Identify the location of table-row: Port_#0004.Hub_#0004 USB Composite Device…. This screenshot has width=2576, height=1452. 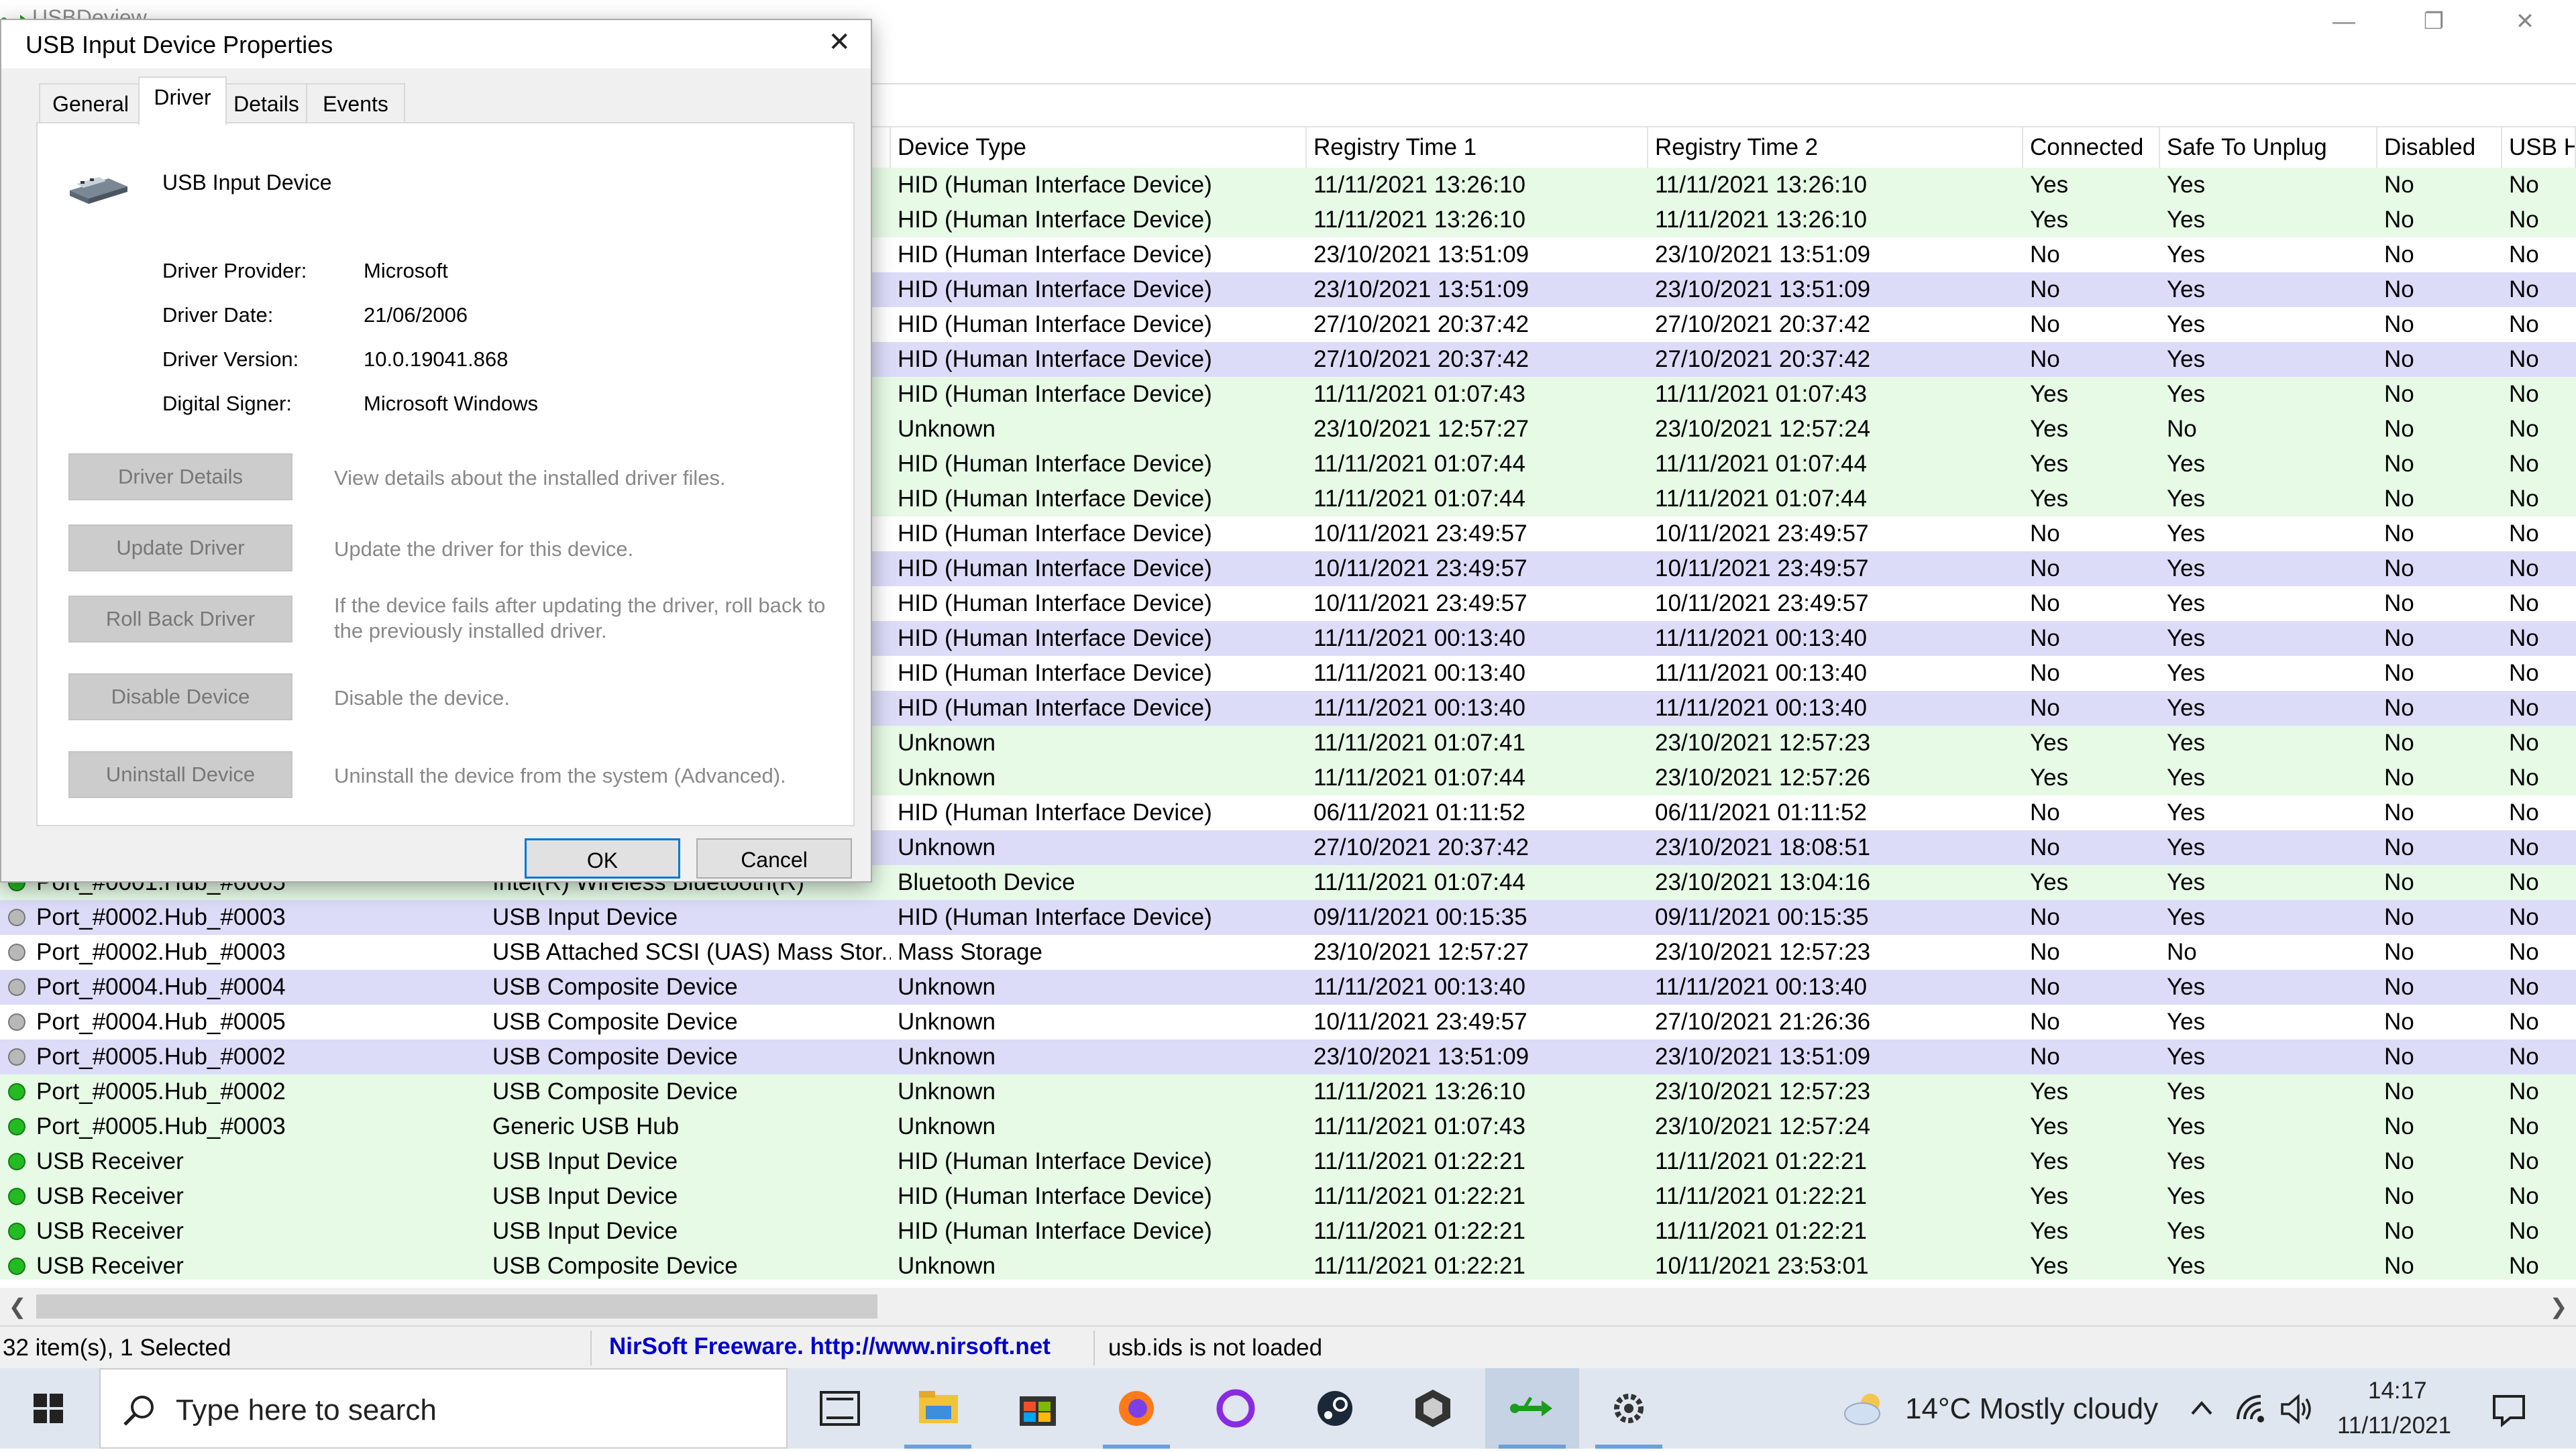
(1288, 987).